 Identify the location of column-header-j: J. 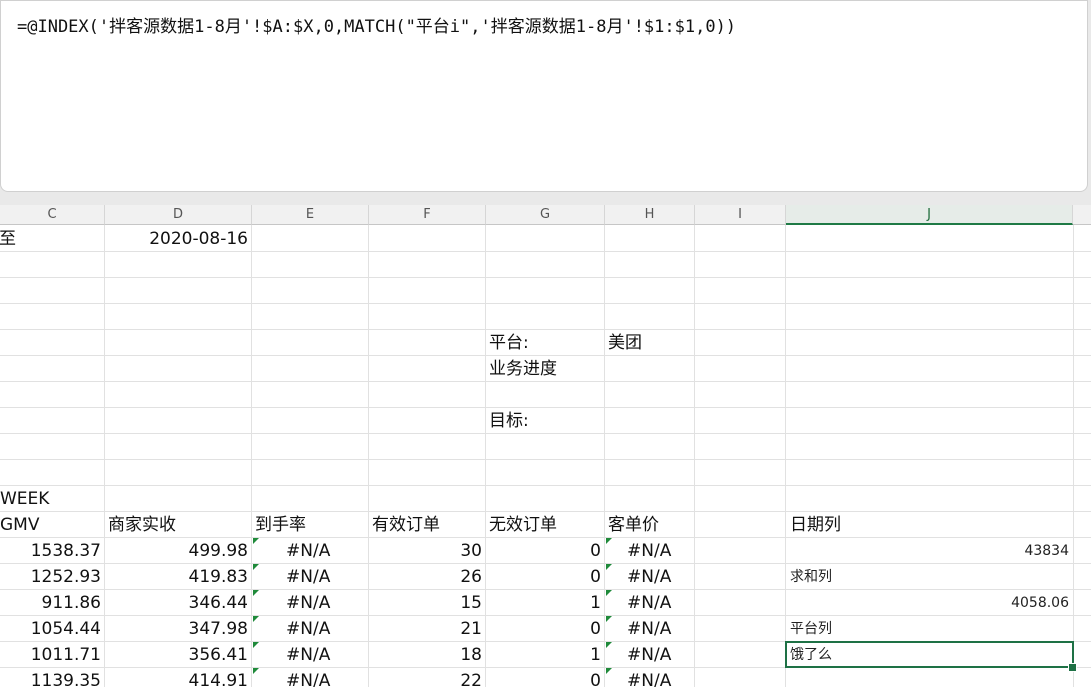
(929, 215).